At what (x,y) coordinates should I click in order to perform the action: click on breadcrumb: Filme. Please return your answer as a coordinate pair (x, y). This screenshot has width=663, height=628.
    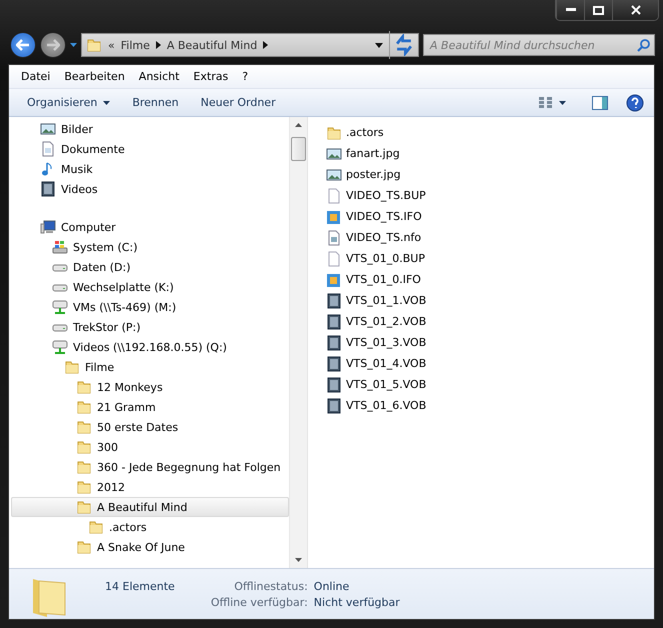
    Looking at the image, I should click on (135, 45).